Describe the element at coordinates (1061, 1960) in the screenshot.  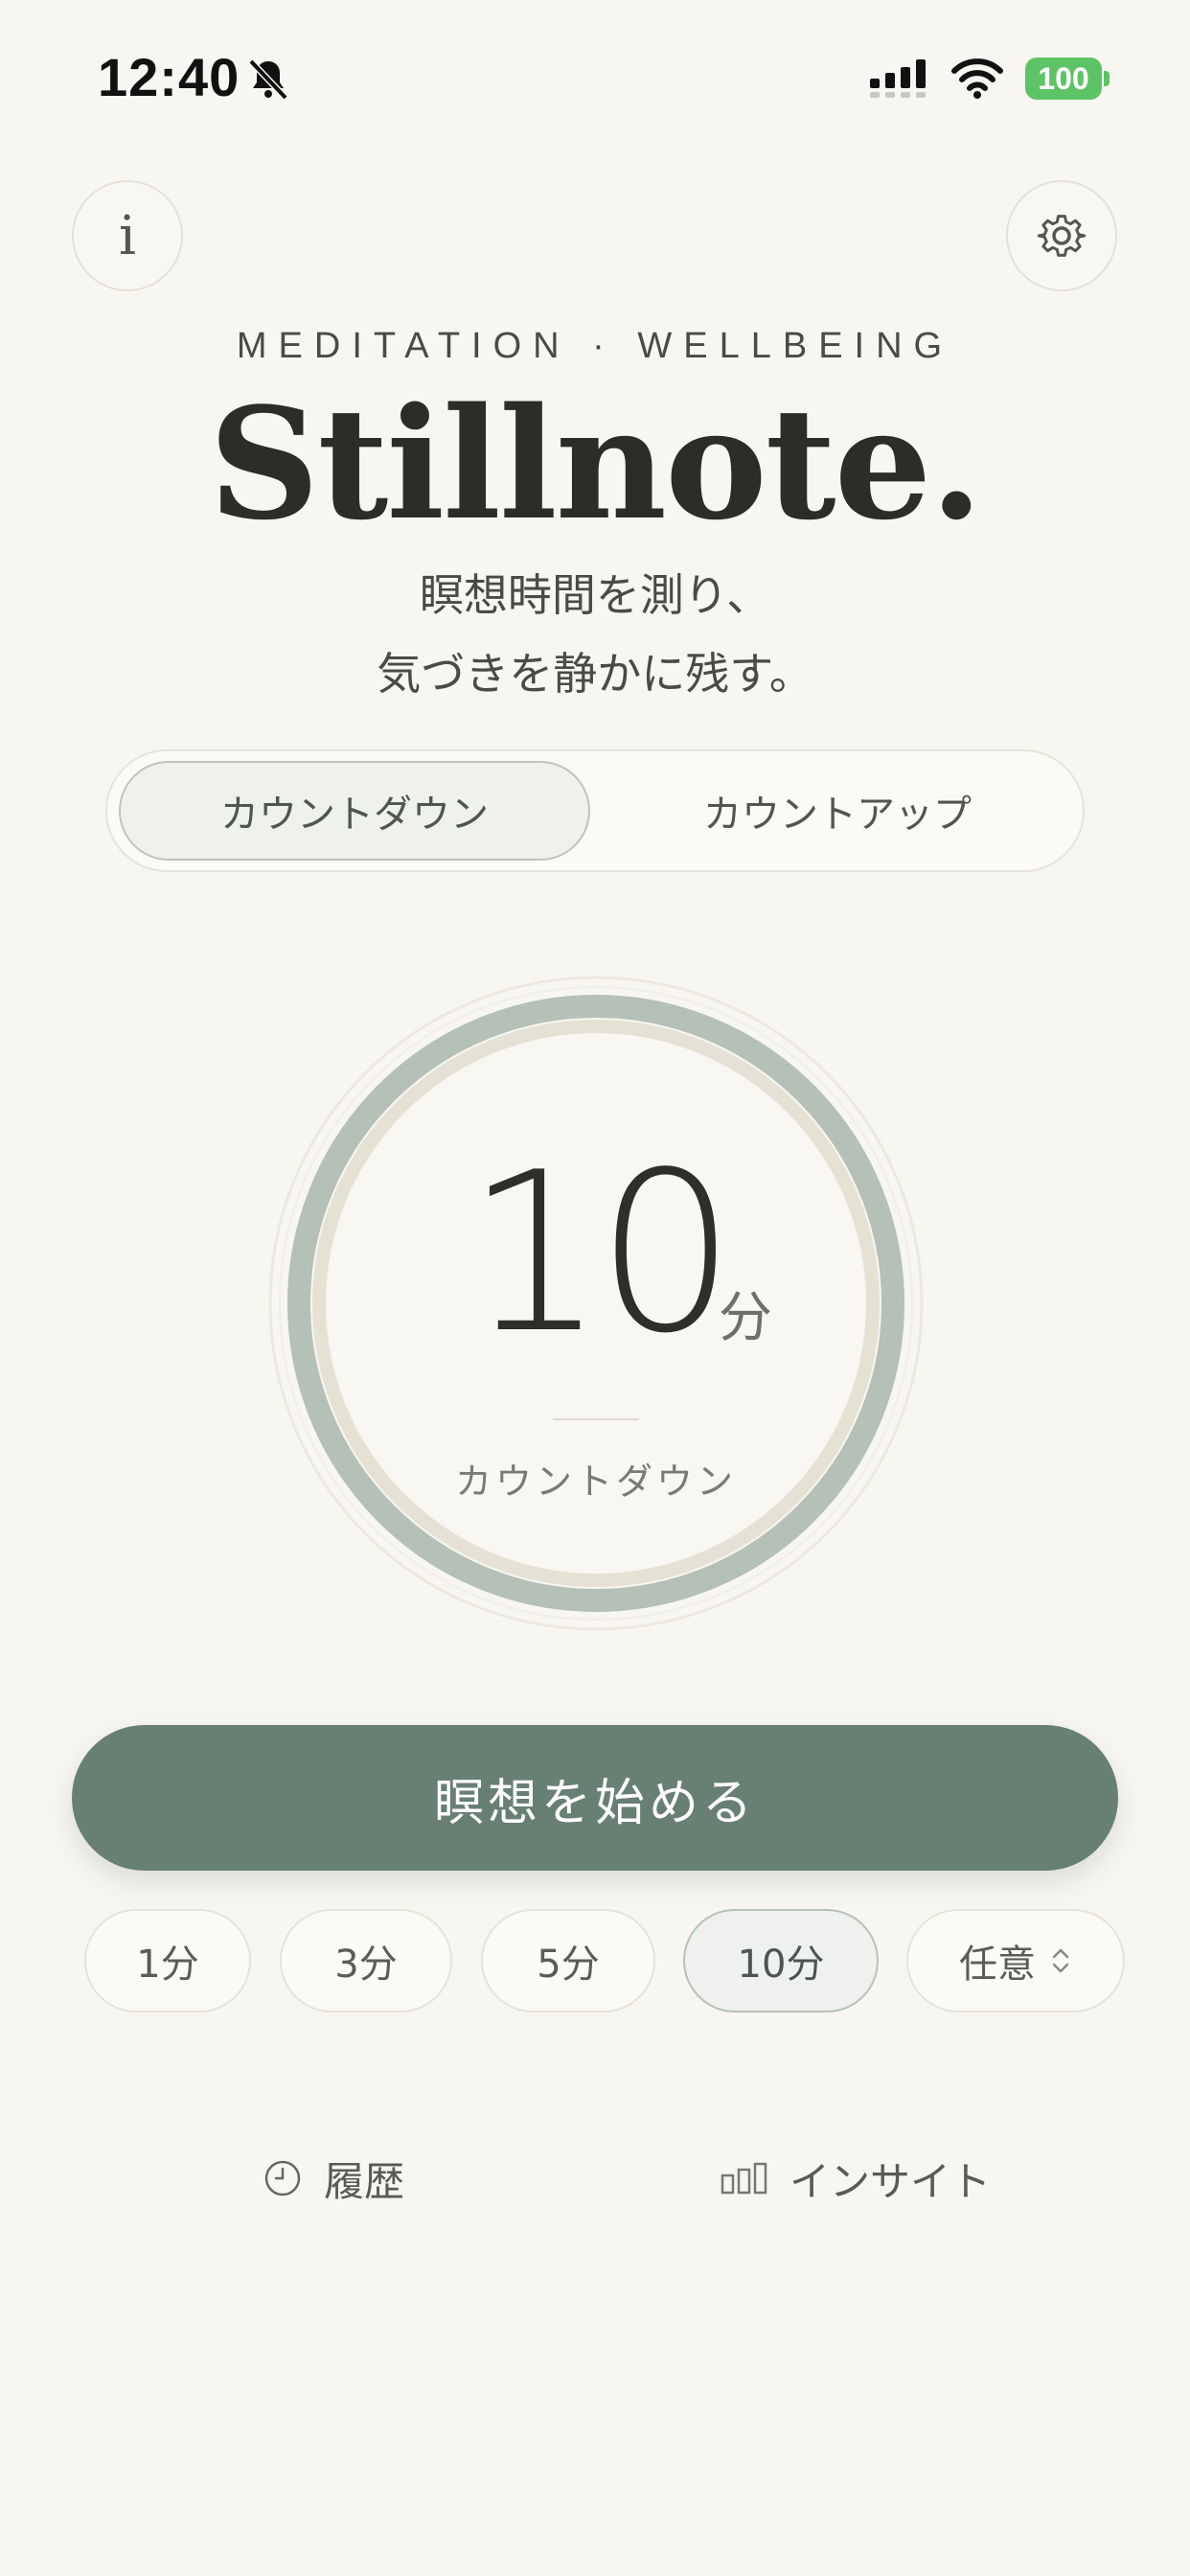
I see `chevron-updown-icon` at that location.